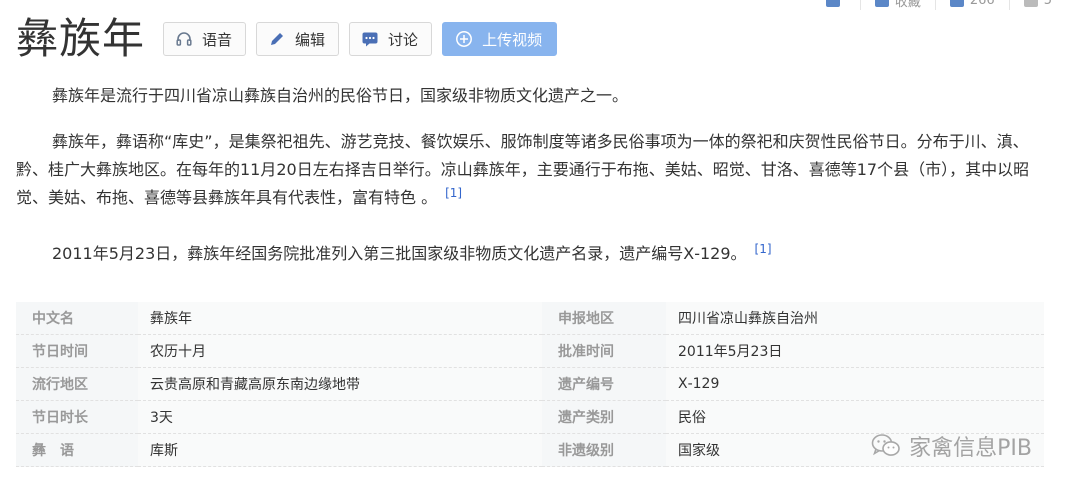 This screenshot has height=490, width=1066. What do you see at coordinates (885, 445) in the screenshot?
I see `wechat-icon` at bounding box center [885, 445].